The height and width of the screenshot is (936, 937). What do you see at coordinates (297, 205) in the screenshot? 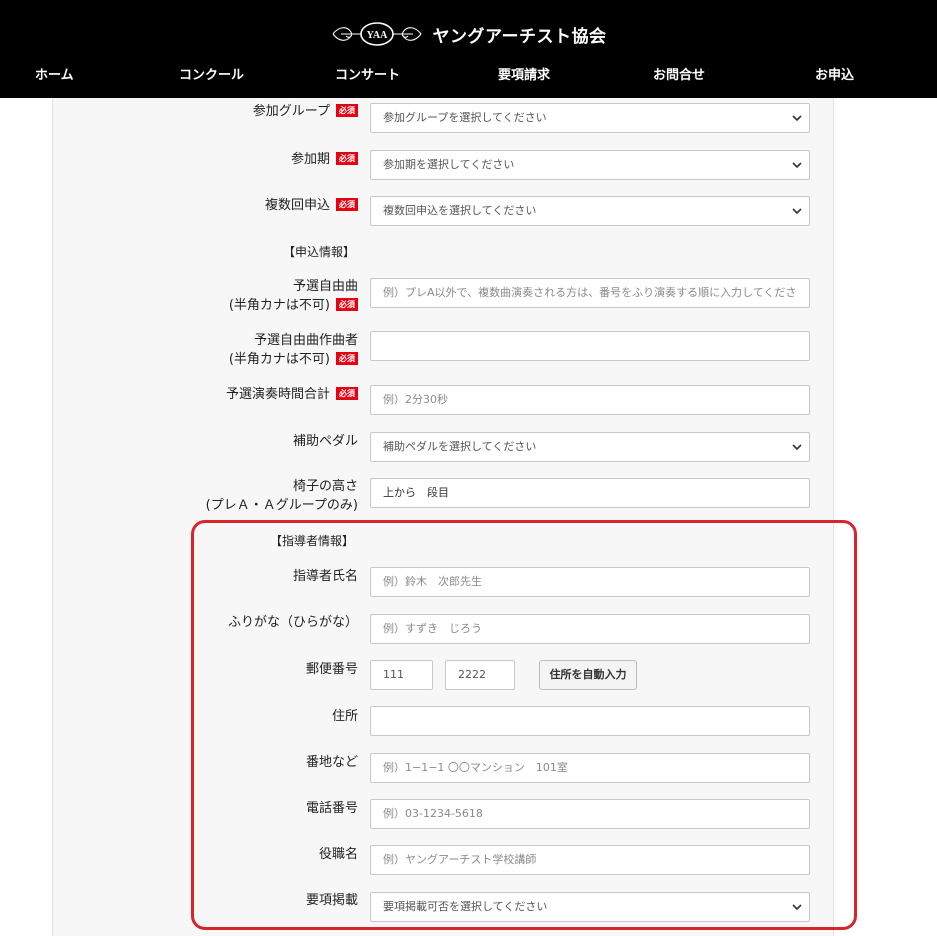
I see `multi-label-text: 複数回申込` at bounding box center [297, 205].